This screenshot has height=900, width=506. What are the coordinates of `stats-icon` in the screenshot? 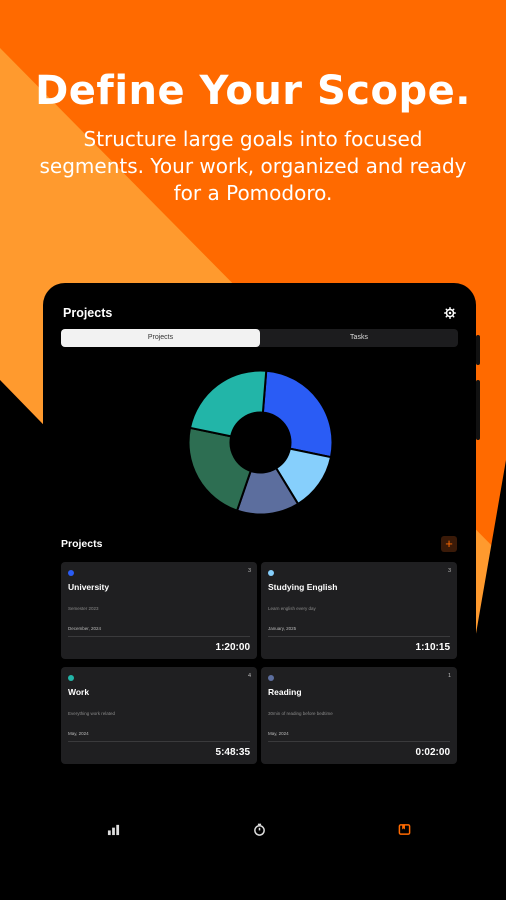 It's located at (113, 829).